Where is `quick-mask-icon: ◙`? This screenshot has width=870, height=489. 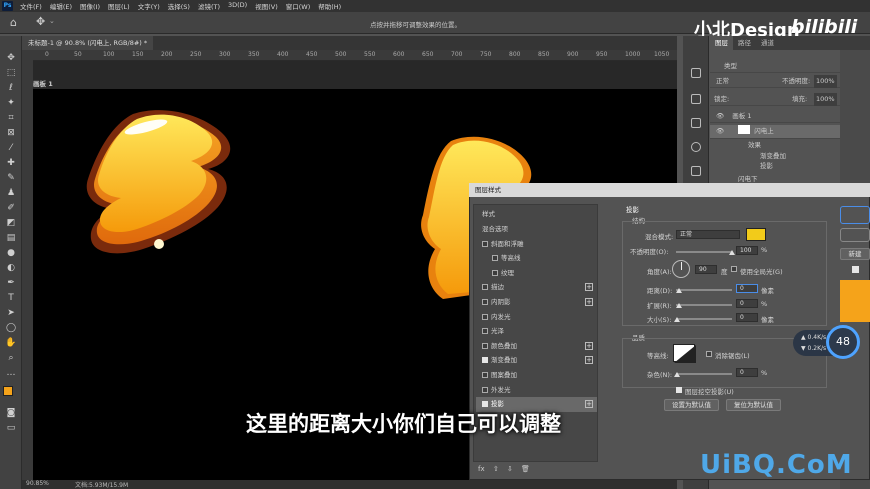 quick-mask-icon: ◙ is located at coordinates (11, 413).